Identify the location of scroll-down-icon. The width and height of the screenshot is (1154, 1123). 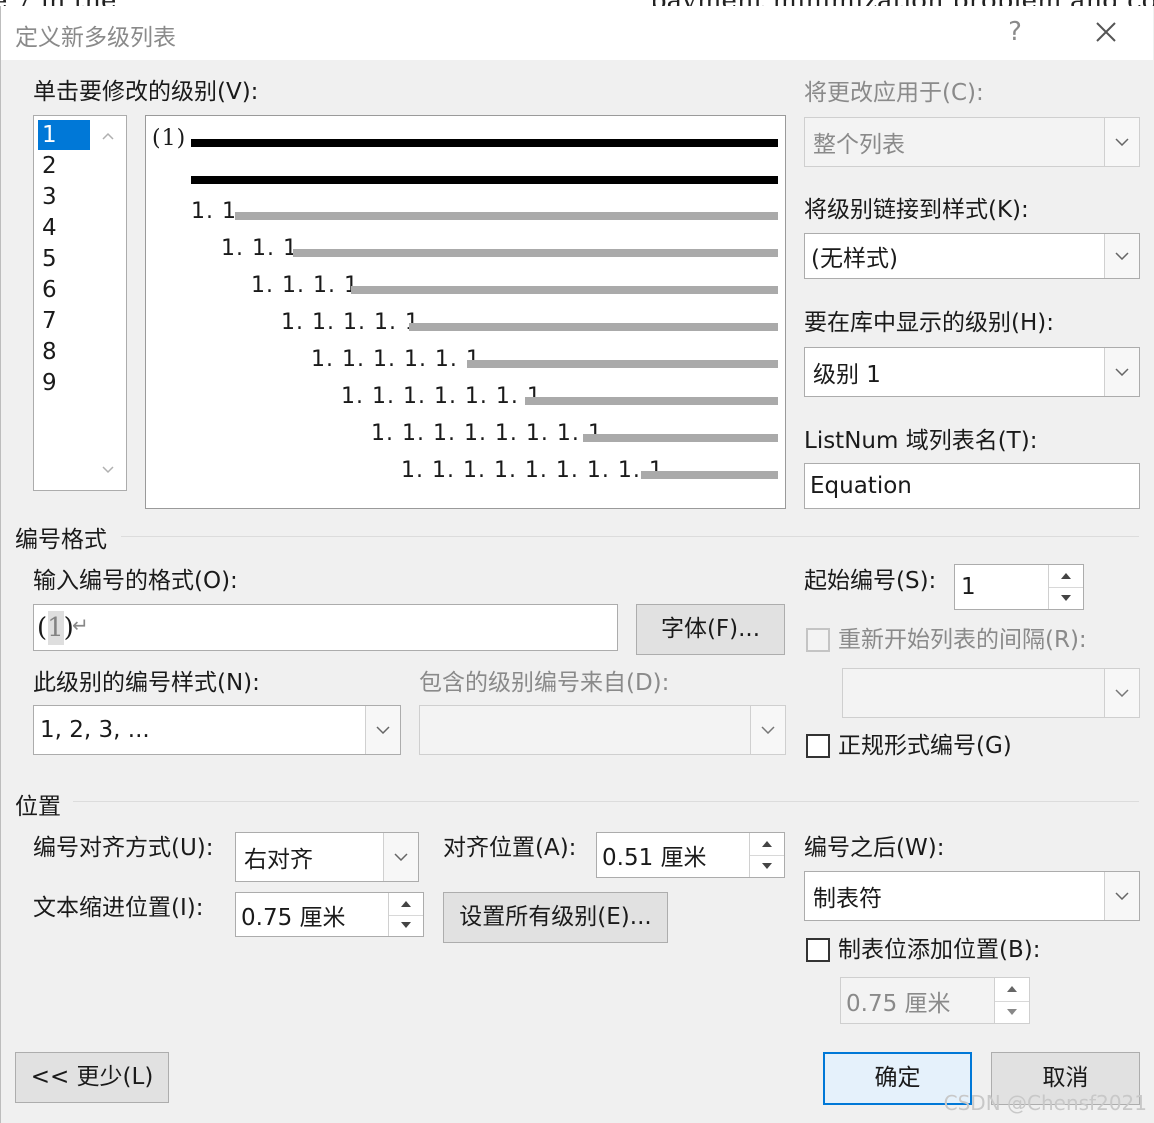
(108, 470).